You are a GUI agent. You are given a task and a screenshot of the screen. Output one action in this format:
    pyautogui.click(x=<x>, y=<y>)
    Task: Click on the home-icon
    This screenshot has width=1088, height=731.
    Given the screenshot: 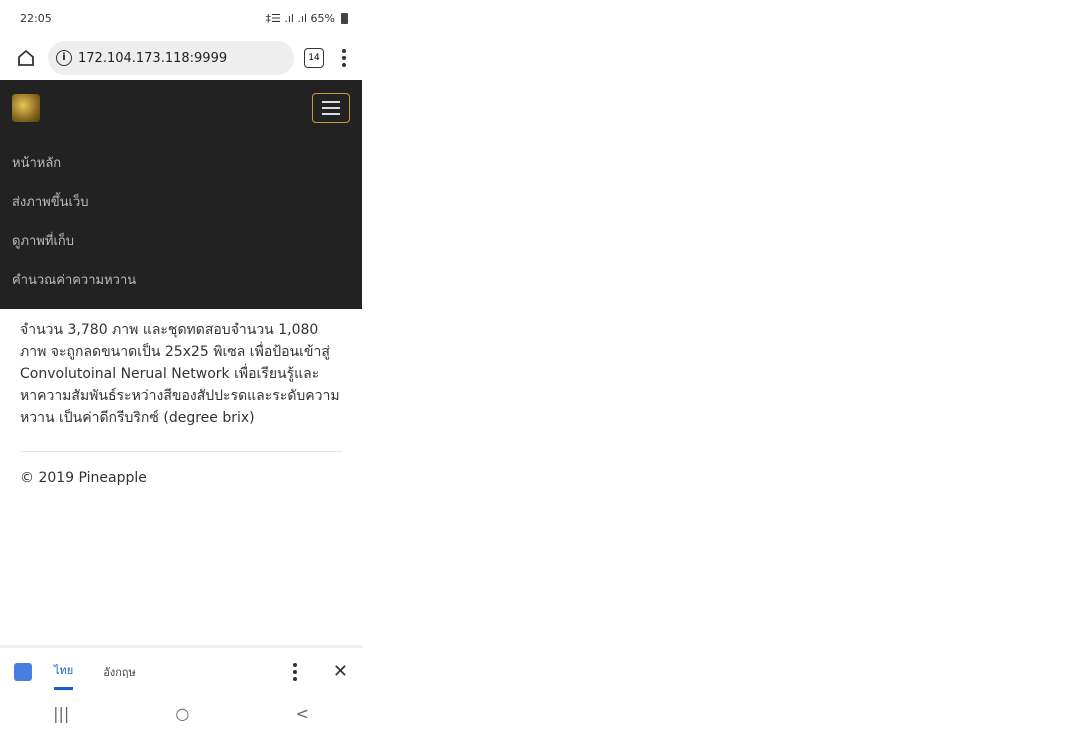 What is the action you would take?
    pyautogui.click(x=26, y=58)
    